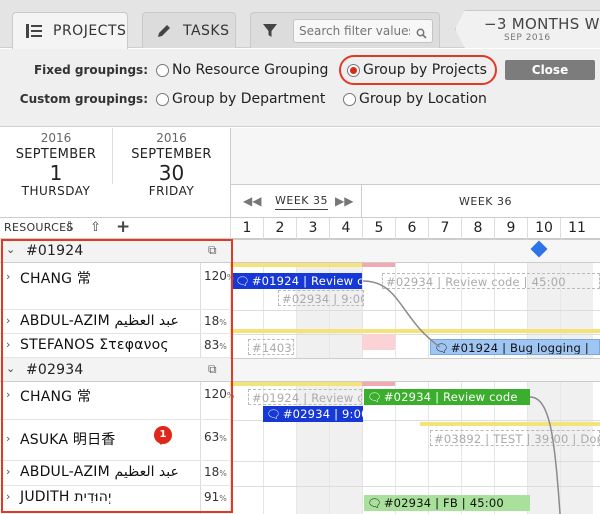 The width and height of the screenshot is (600, 514). What do you see at coordinates (279, 229) in the screenshot?
I see `day-cell: 2` at bounding box center [279, 229].